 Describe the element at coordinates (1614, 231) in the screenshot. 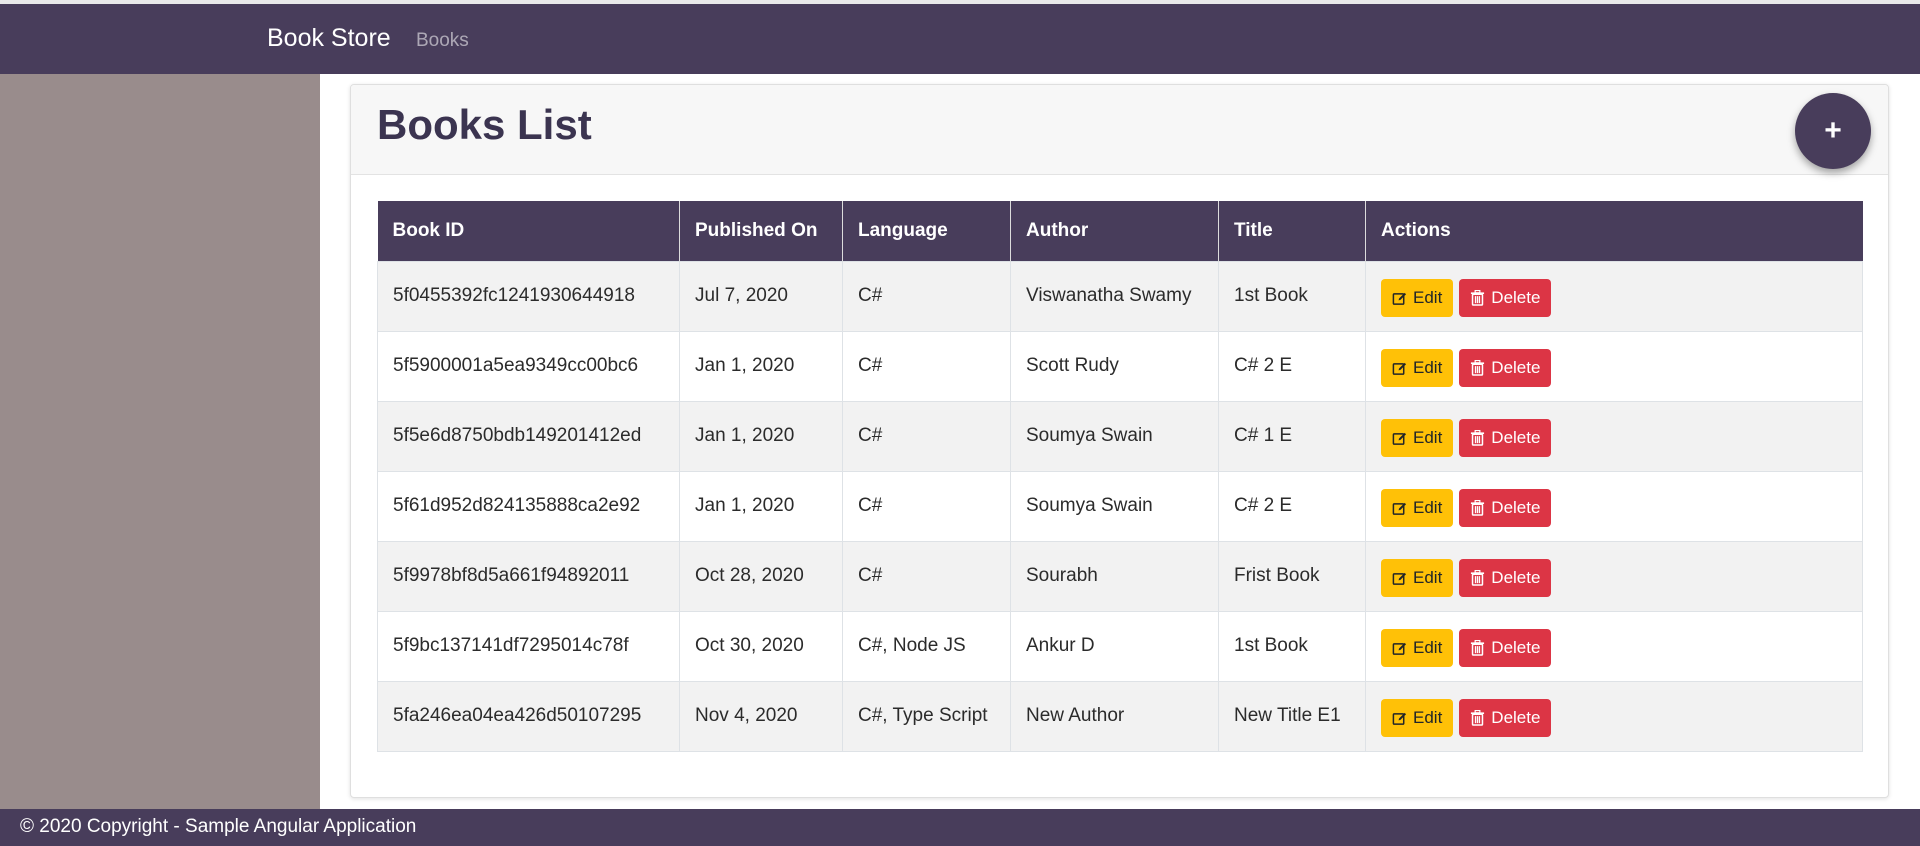

I see `header-actions: Actions` at that location.